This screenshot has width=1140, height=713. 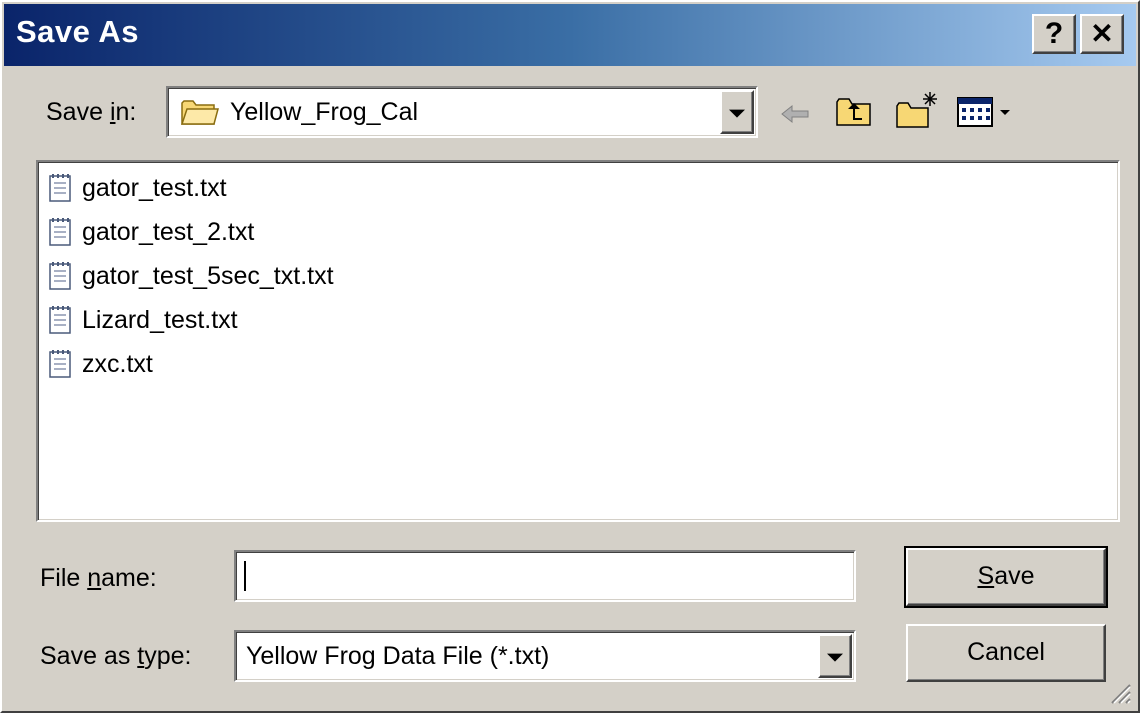 I want to click on save-in-label: Save in:, so click(x=91, y=112).